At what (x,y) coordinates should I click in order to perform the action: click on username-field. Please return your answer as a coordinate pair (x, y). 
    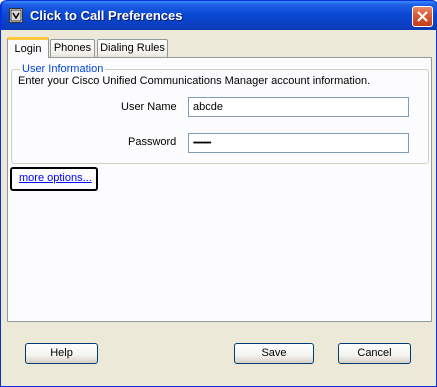
    Looking at the image, I should click on (298, 107).